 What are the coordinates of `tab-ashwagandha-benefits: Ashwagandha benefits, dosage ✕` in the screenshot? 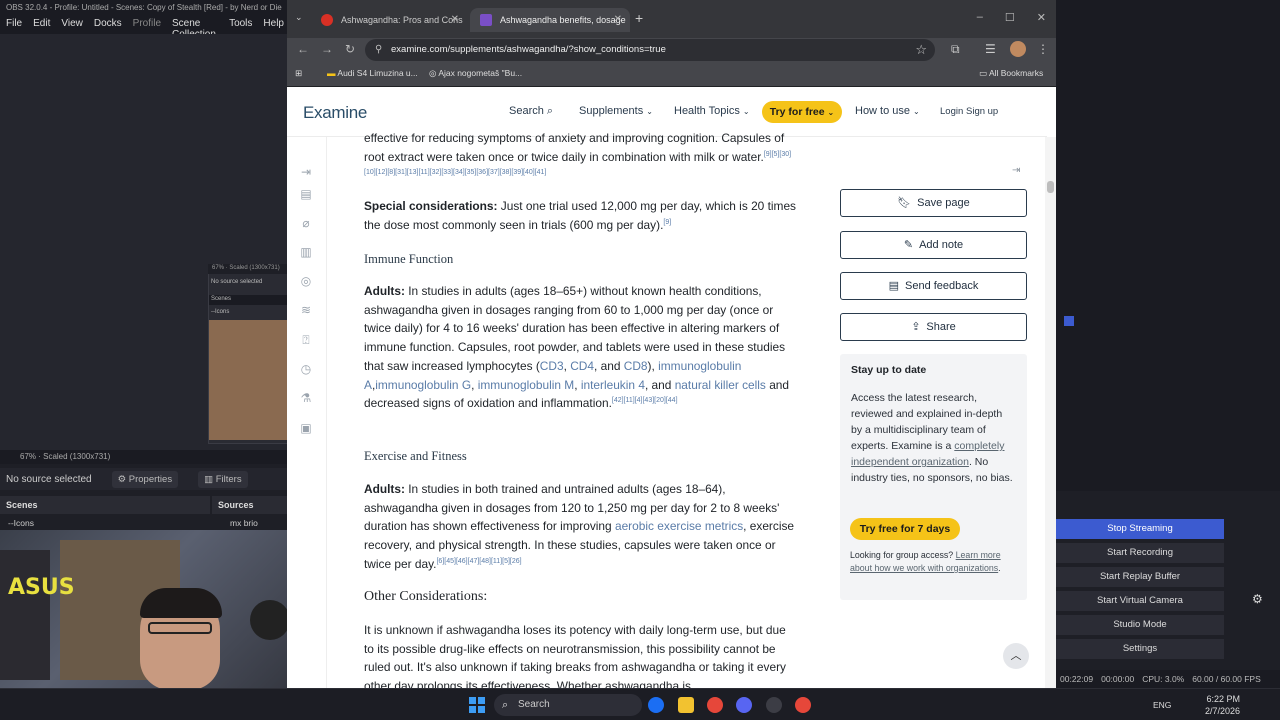 It's located at (550, 20).